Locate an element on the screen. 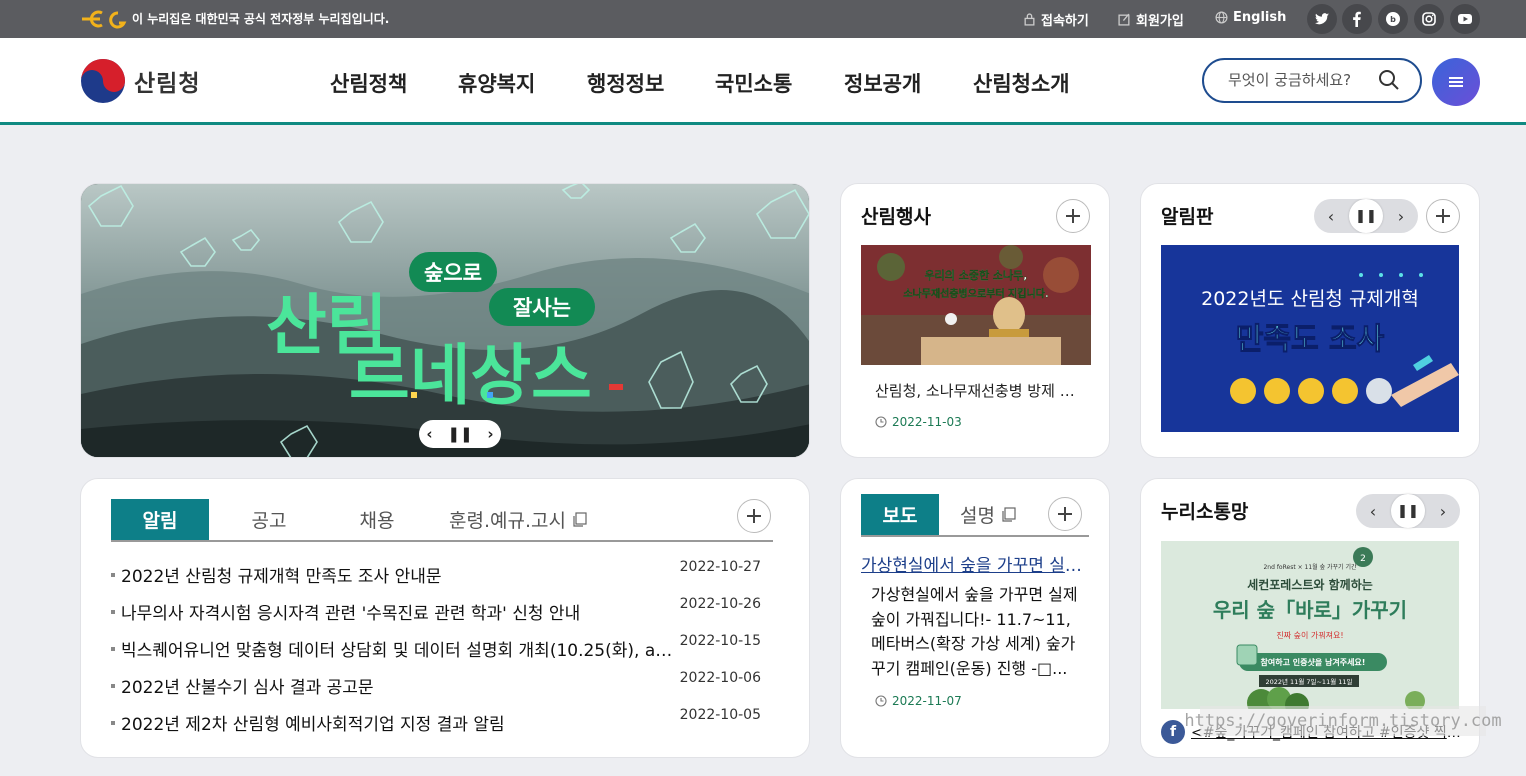  banner-slide-controls: ‹ ❚❚ › is located at coordinates (460, 434).